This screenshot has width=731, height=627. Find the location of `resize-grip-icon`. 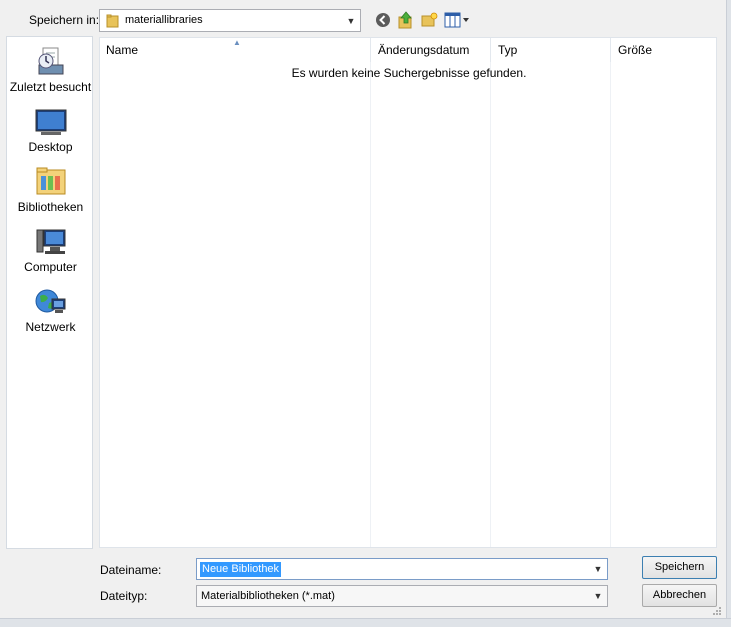

resize-grip-icon is located at coordinates (717, 611).